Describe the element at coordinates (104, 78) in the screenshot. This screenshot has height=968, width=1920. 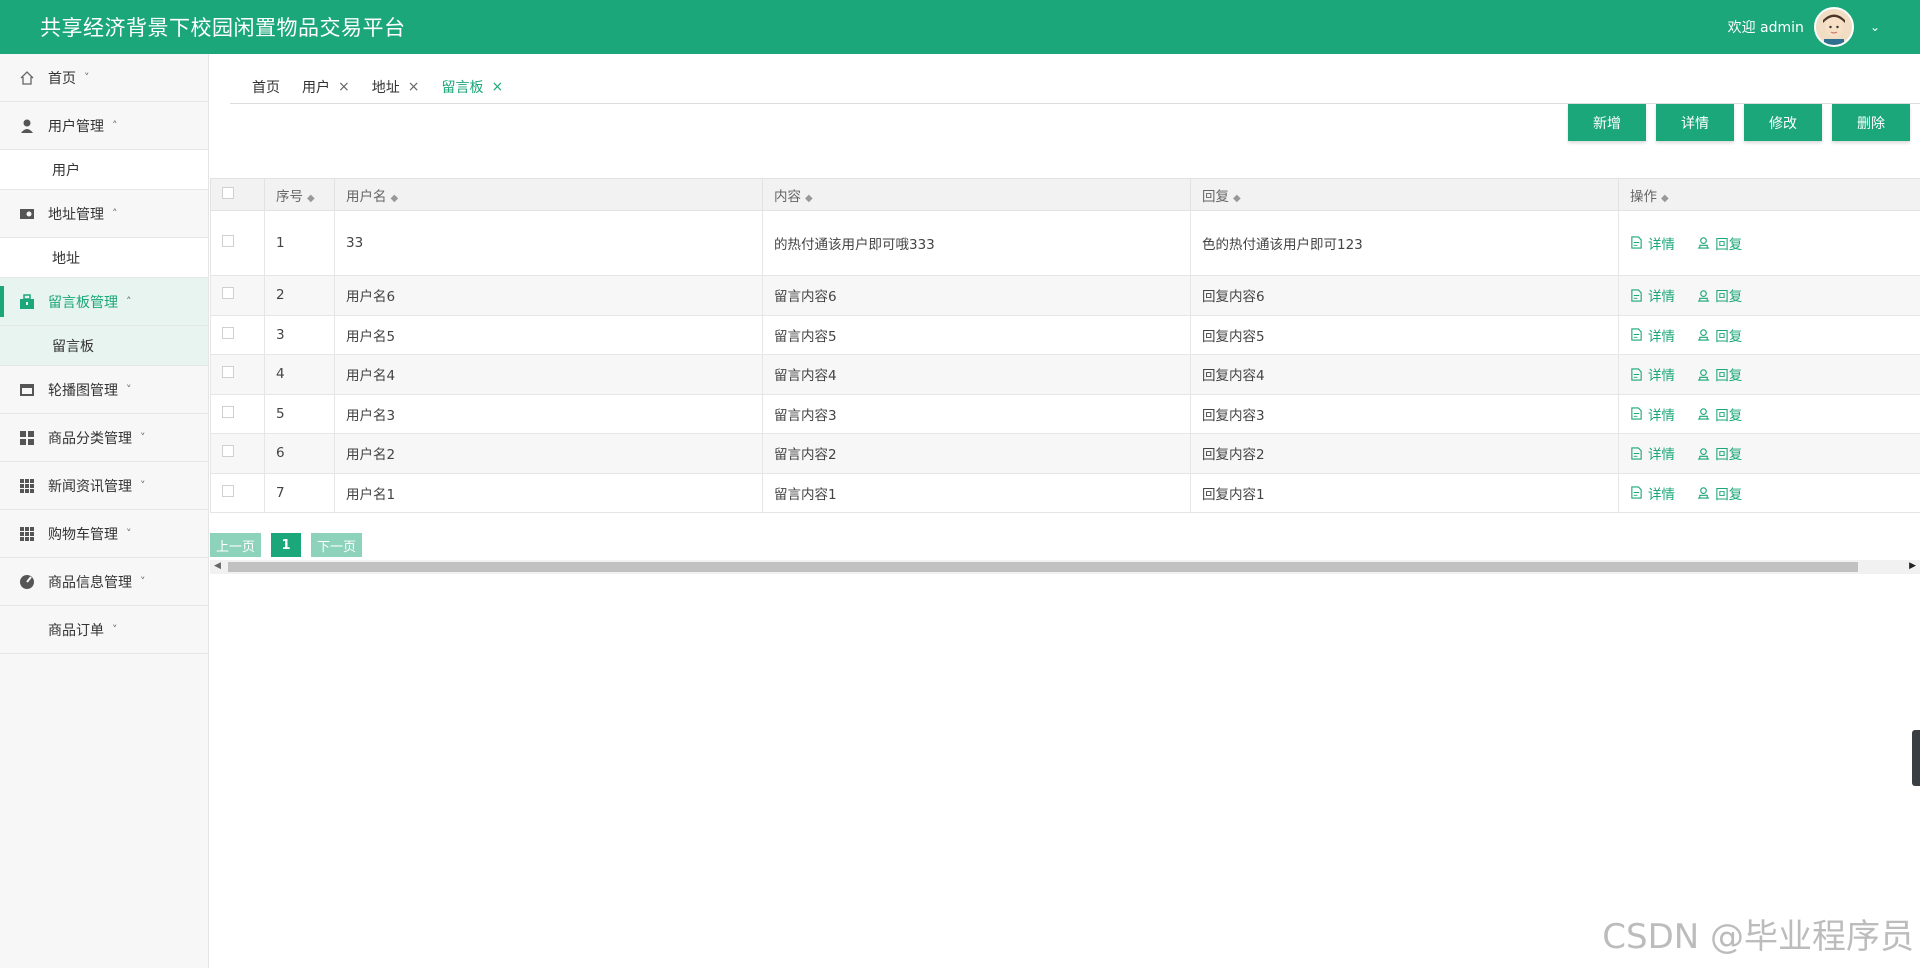
I see `sidebar-item-home: 首页 ˅` at that location.